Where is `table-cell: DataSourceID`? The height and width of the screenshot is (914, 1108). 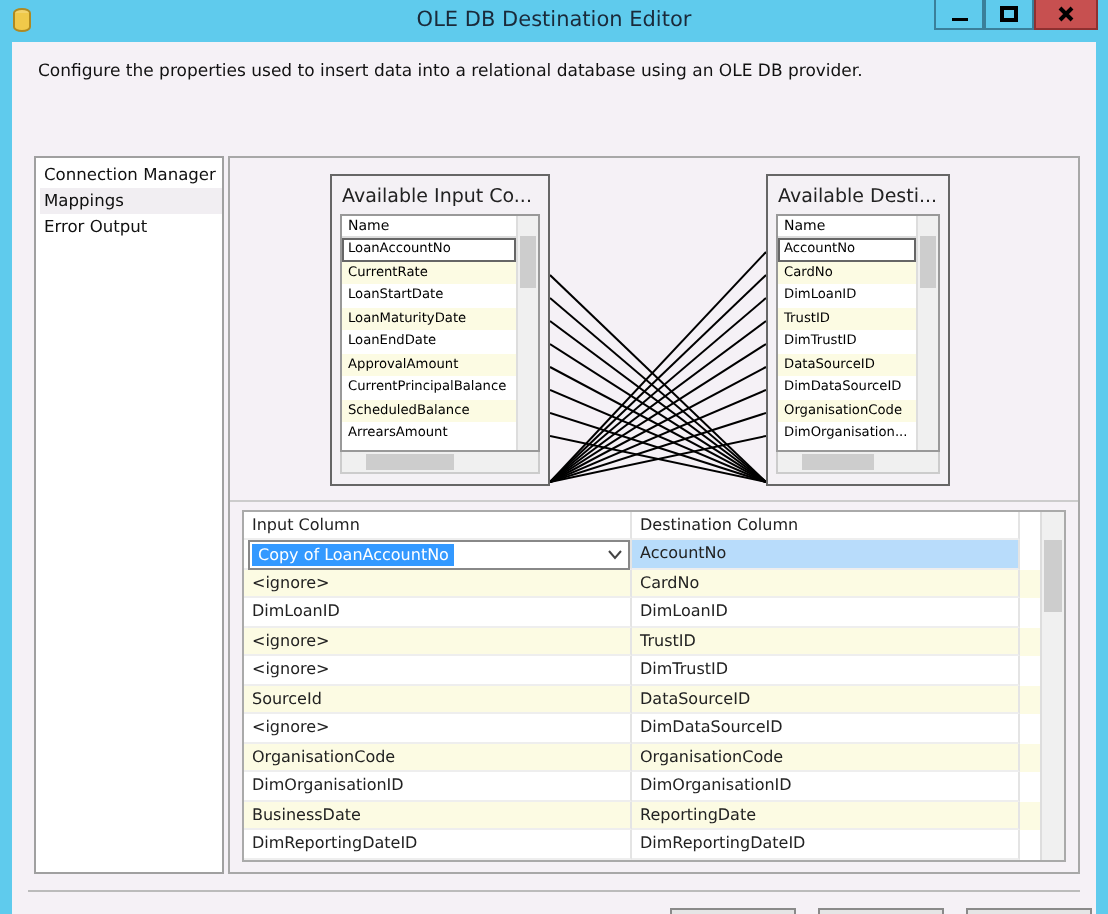
table-cell: DataSourceID is located at coordinates (826, 699).